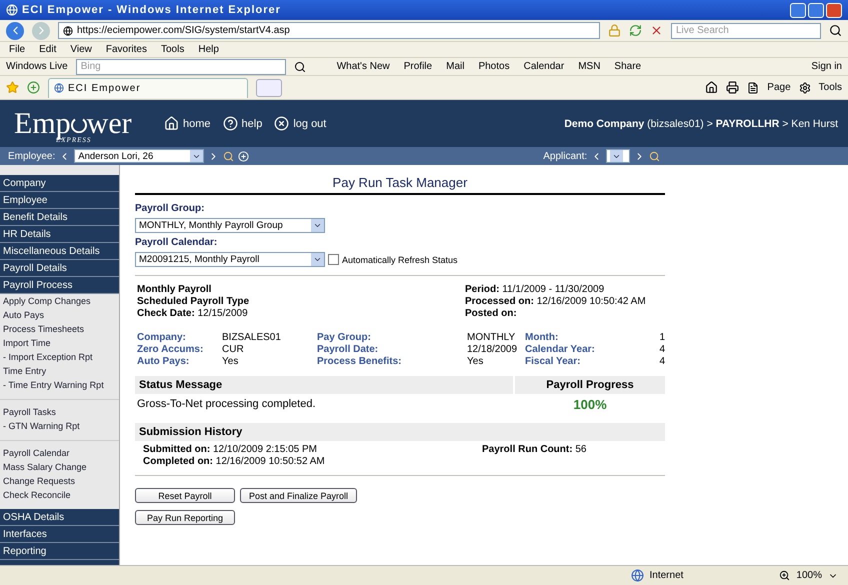 The image size is (848, 585). Describe the element at coordinates (185, 517) in the screenshot. I see `action-button: Pay Run Reporting` at that location.